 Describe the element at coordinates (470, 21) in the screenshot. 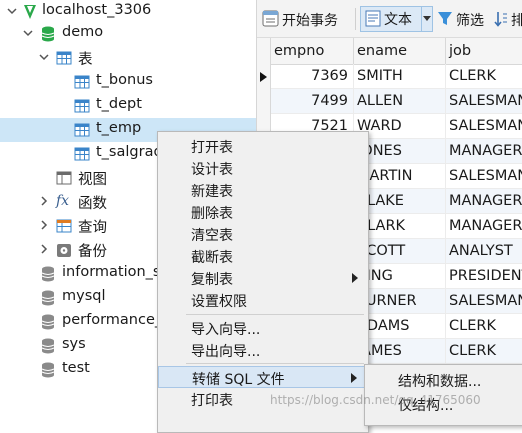

I see `filter-label: 筛选` at that location.